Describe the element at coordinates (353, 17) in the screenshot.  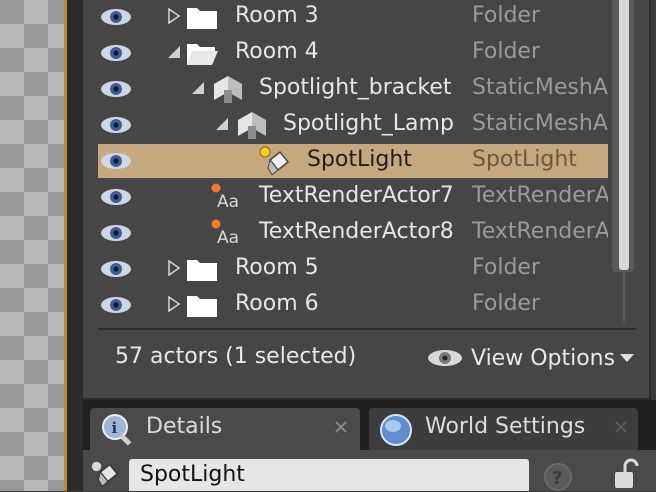
I see `outliner-row-room-3: Room 3 Folder` at that location.